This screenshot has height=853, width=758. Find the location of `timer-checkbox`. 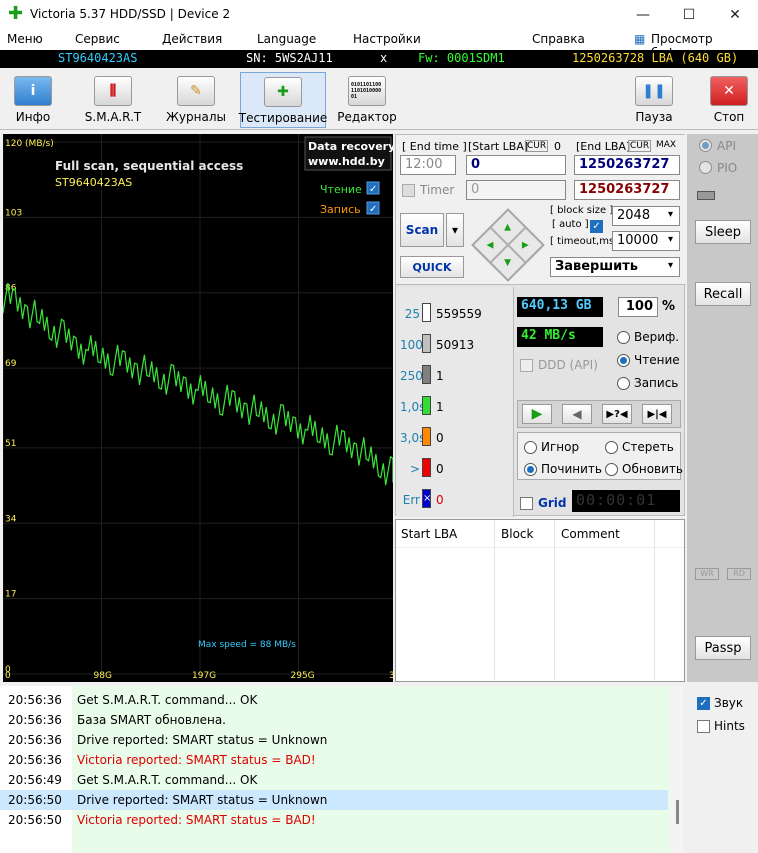

timer-checkbox is located at coordinates (408, 190).